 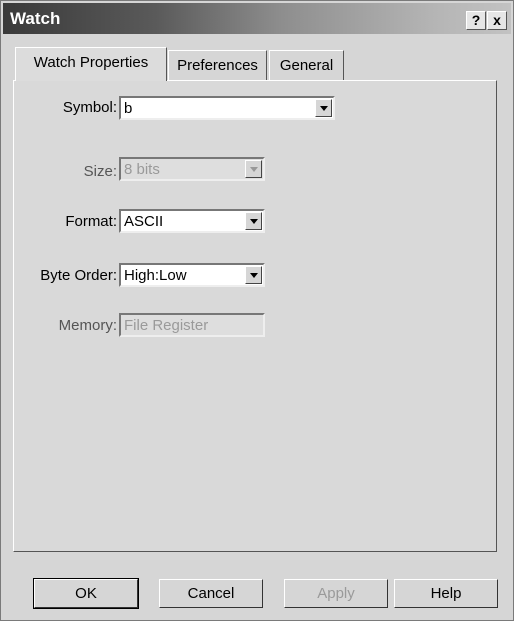 What do you see at coordinates (91, 64) in the screenshot?
I see `tab-watch-properties: Watch Properties` at bounding box center [91, 64].